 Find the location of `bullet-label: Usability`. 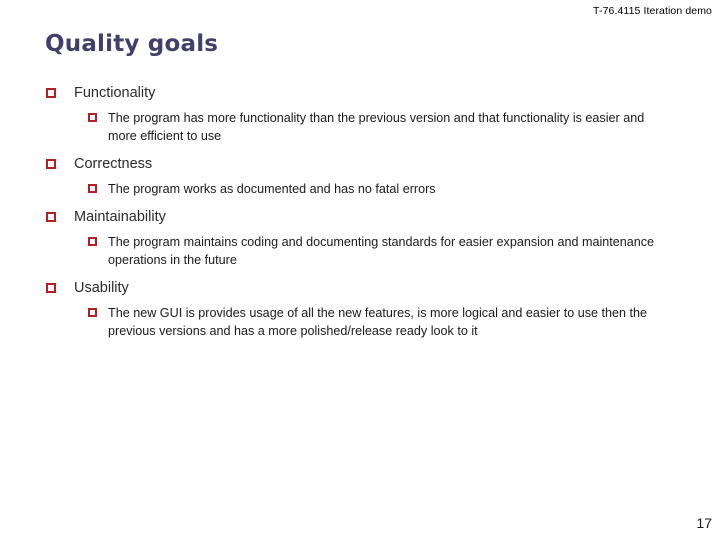

bullet-label: Usability is located at coordinates (101, 288).